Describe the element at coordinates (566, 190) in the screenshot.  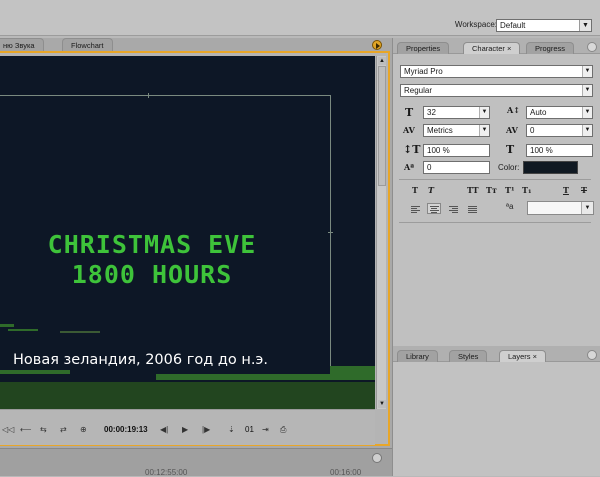
I see `underline-button: T` at that location.